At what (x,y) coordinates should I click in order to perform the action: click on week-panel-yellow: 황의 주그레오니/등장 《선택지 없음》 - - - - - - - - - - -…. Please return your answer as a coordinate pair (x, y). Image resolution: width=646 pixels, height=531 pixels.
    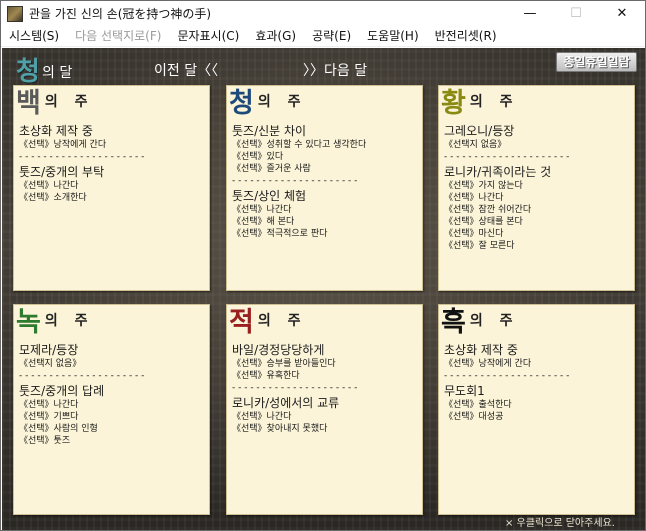
    Looking at the image, I should click on (536, 188).